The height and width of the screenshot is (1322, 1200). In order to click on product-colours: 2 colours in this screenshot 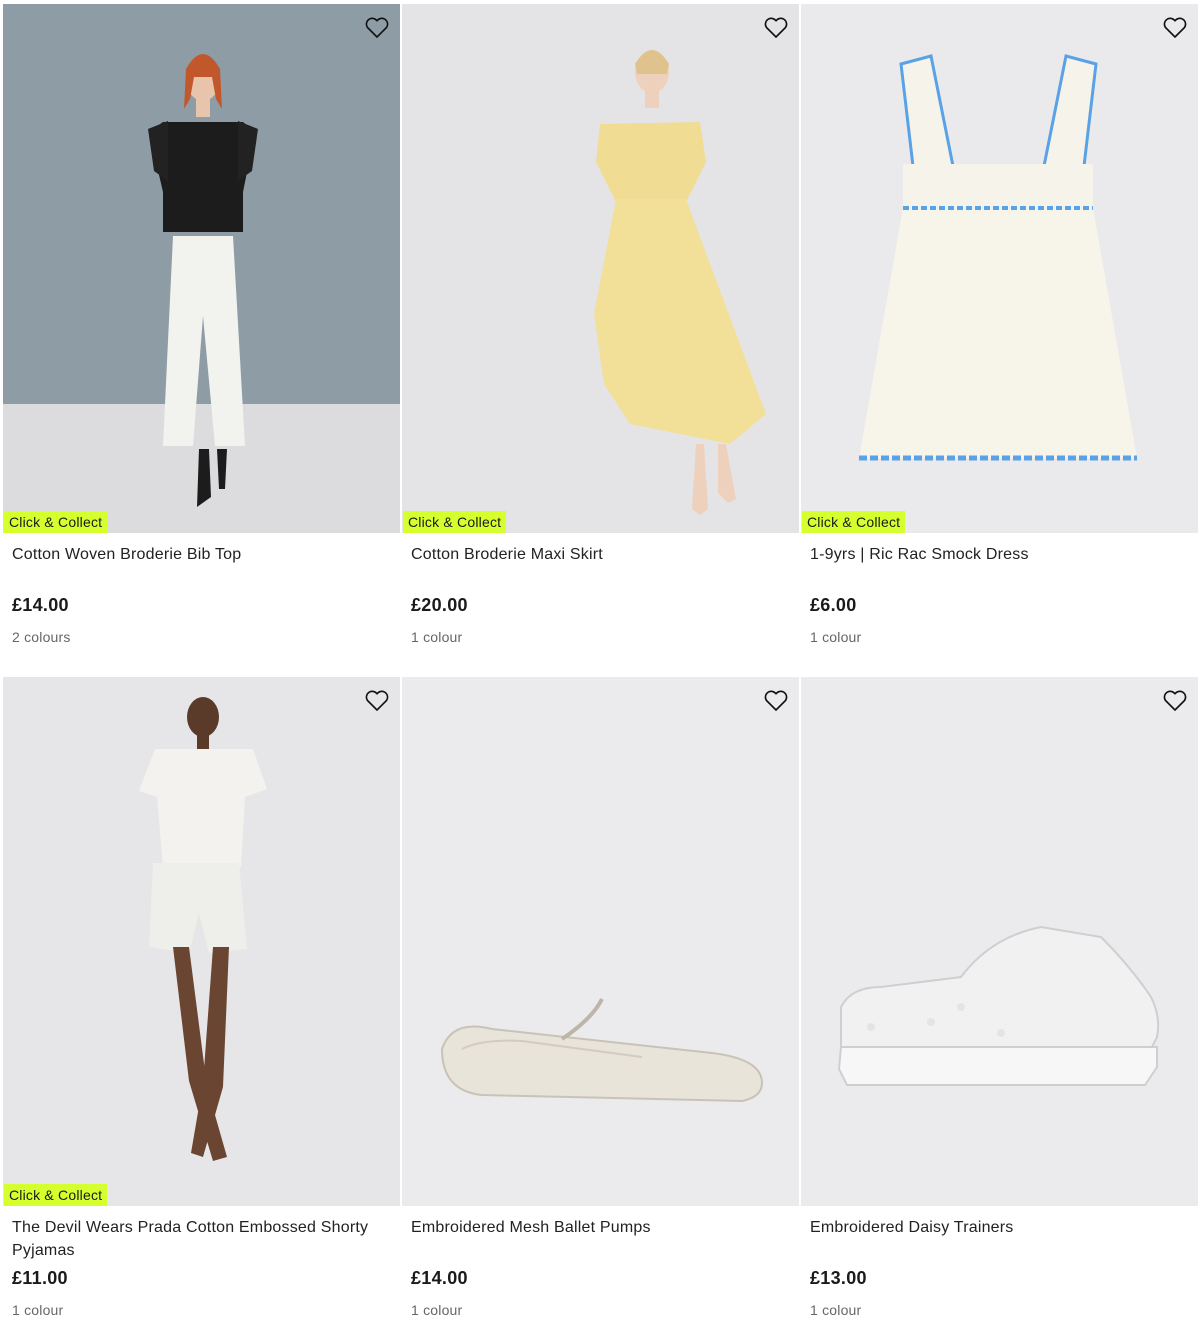, I will do `click(41, 637)`.